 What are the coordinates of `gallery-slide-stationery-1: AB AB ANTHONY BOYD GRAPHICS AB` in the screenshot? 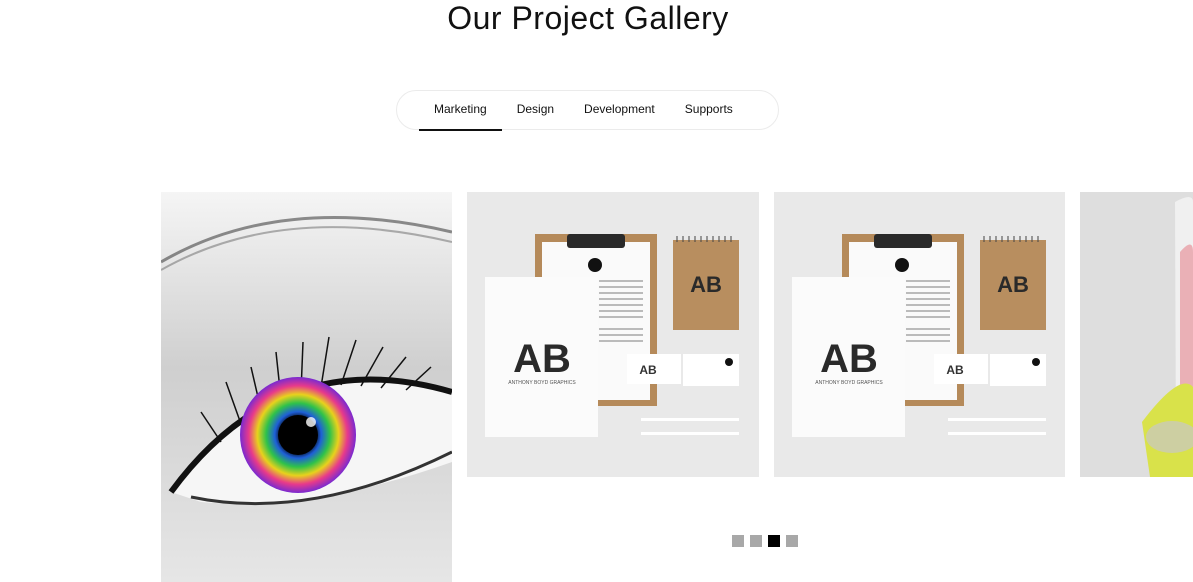 It's located at (613, 334).